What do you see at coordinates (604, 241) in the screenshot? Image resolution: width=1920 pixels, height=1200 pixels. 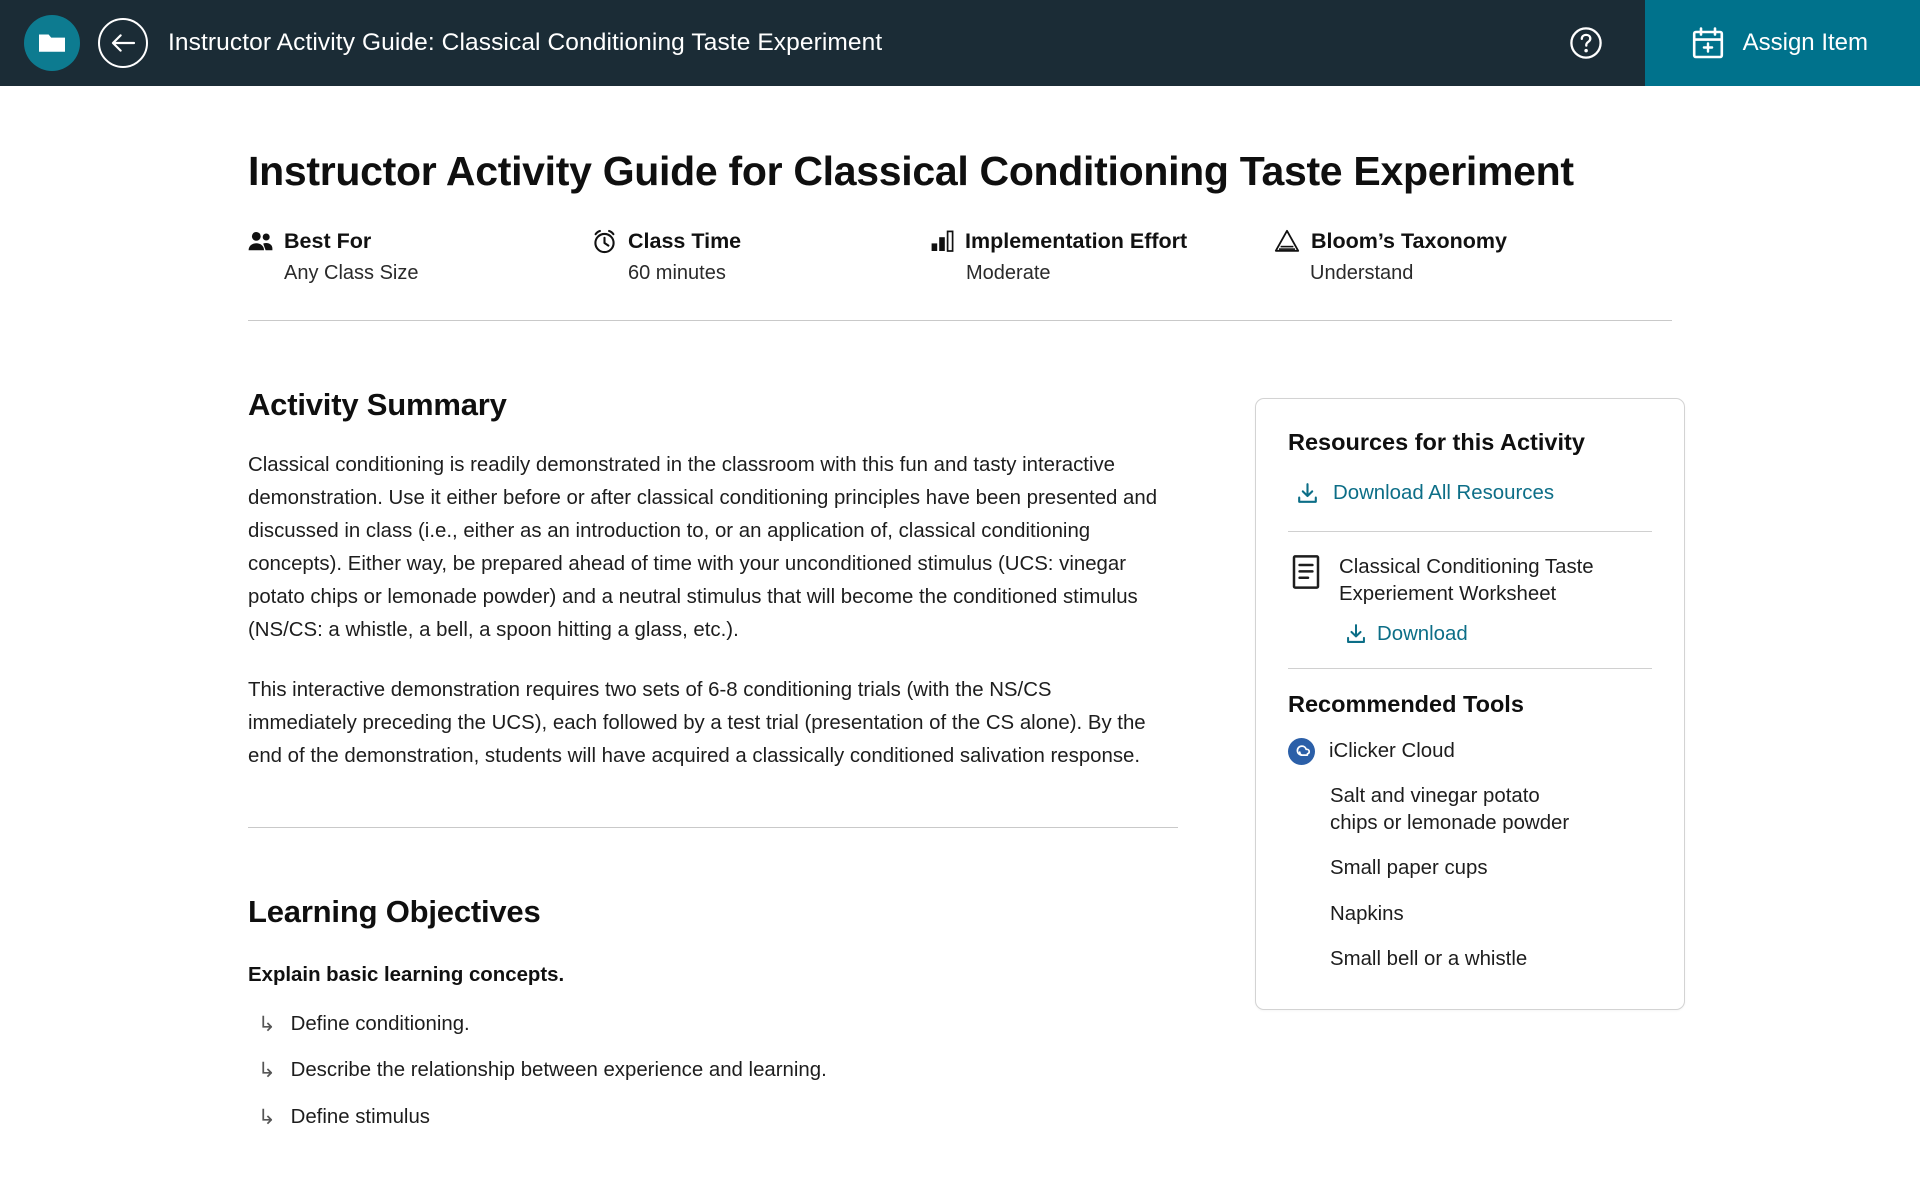 I see `alarm-clock-icon` at bounding box center [604, 241].